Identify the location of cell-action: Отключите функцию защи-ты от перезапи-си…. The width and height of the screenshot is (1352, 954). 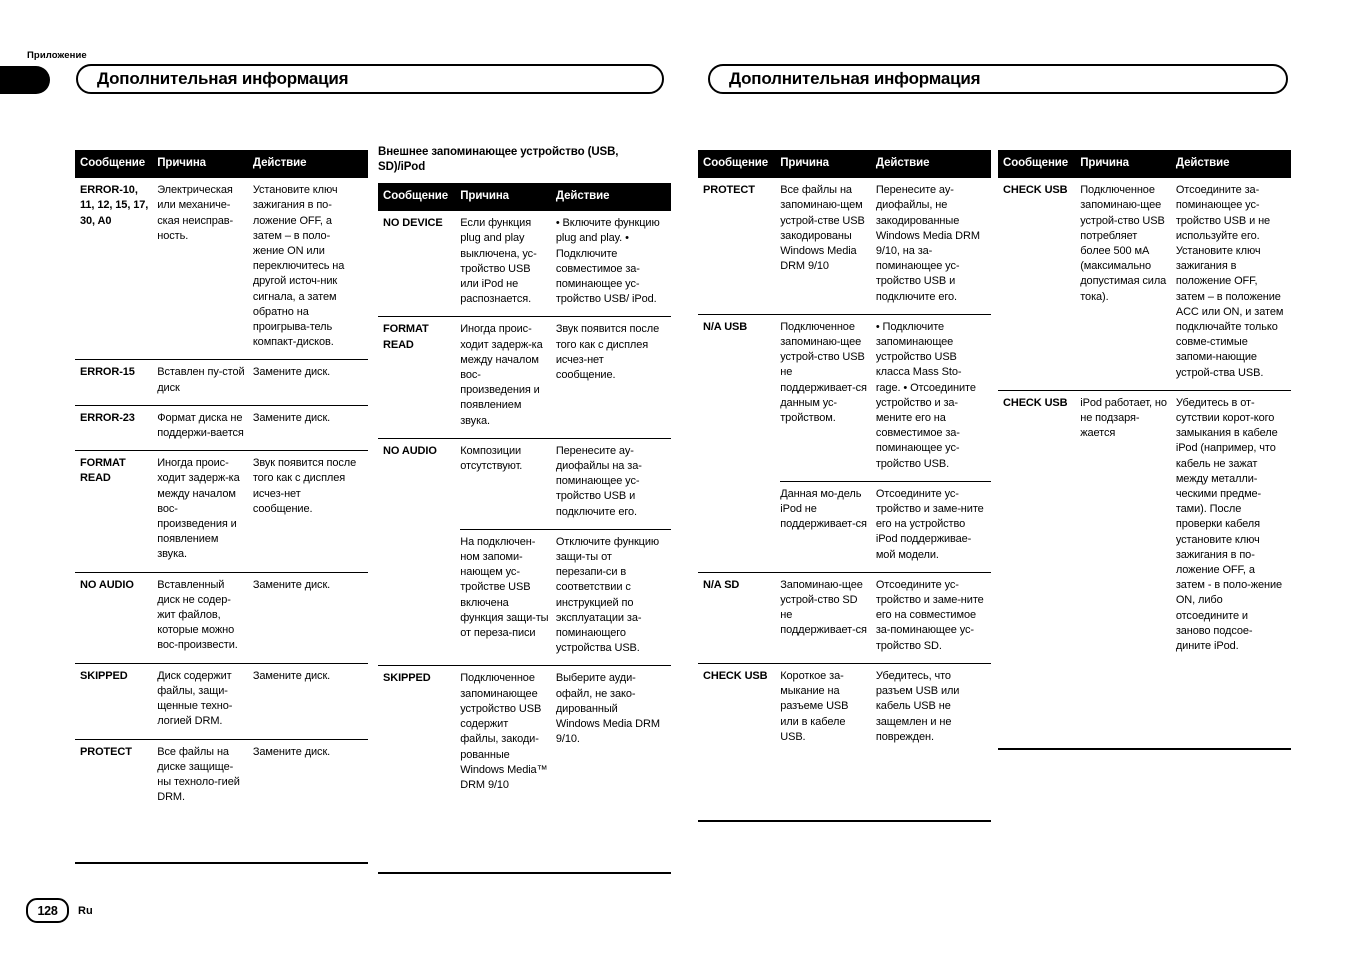
(613, 597).